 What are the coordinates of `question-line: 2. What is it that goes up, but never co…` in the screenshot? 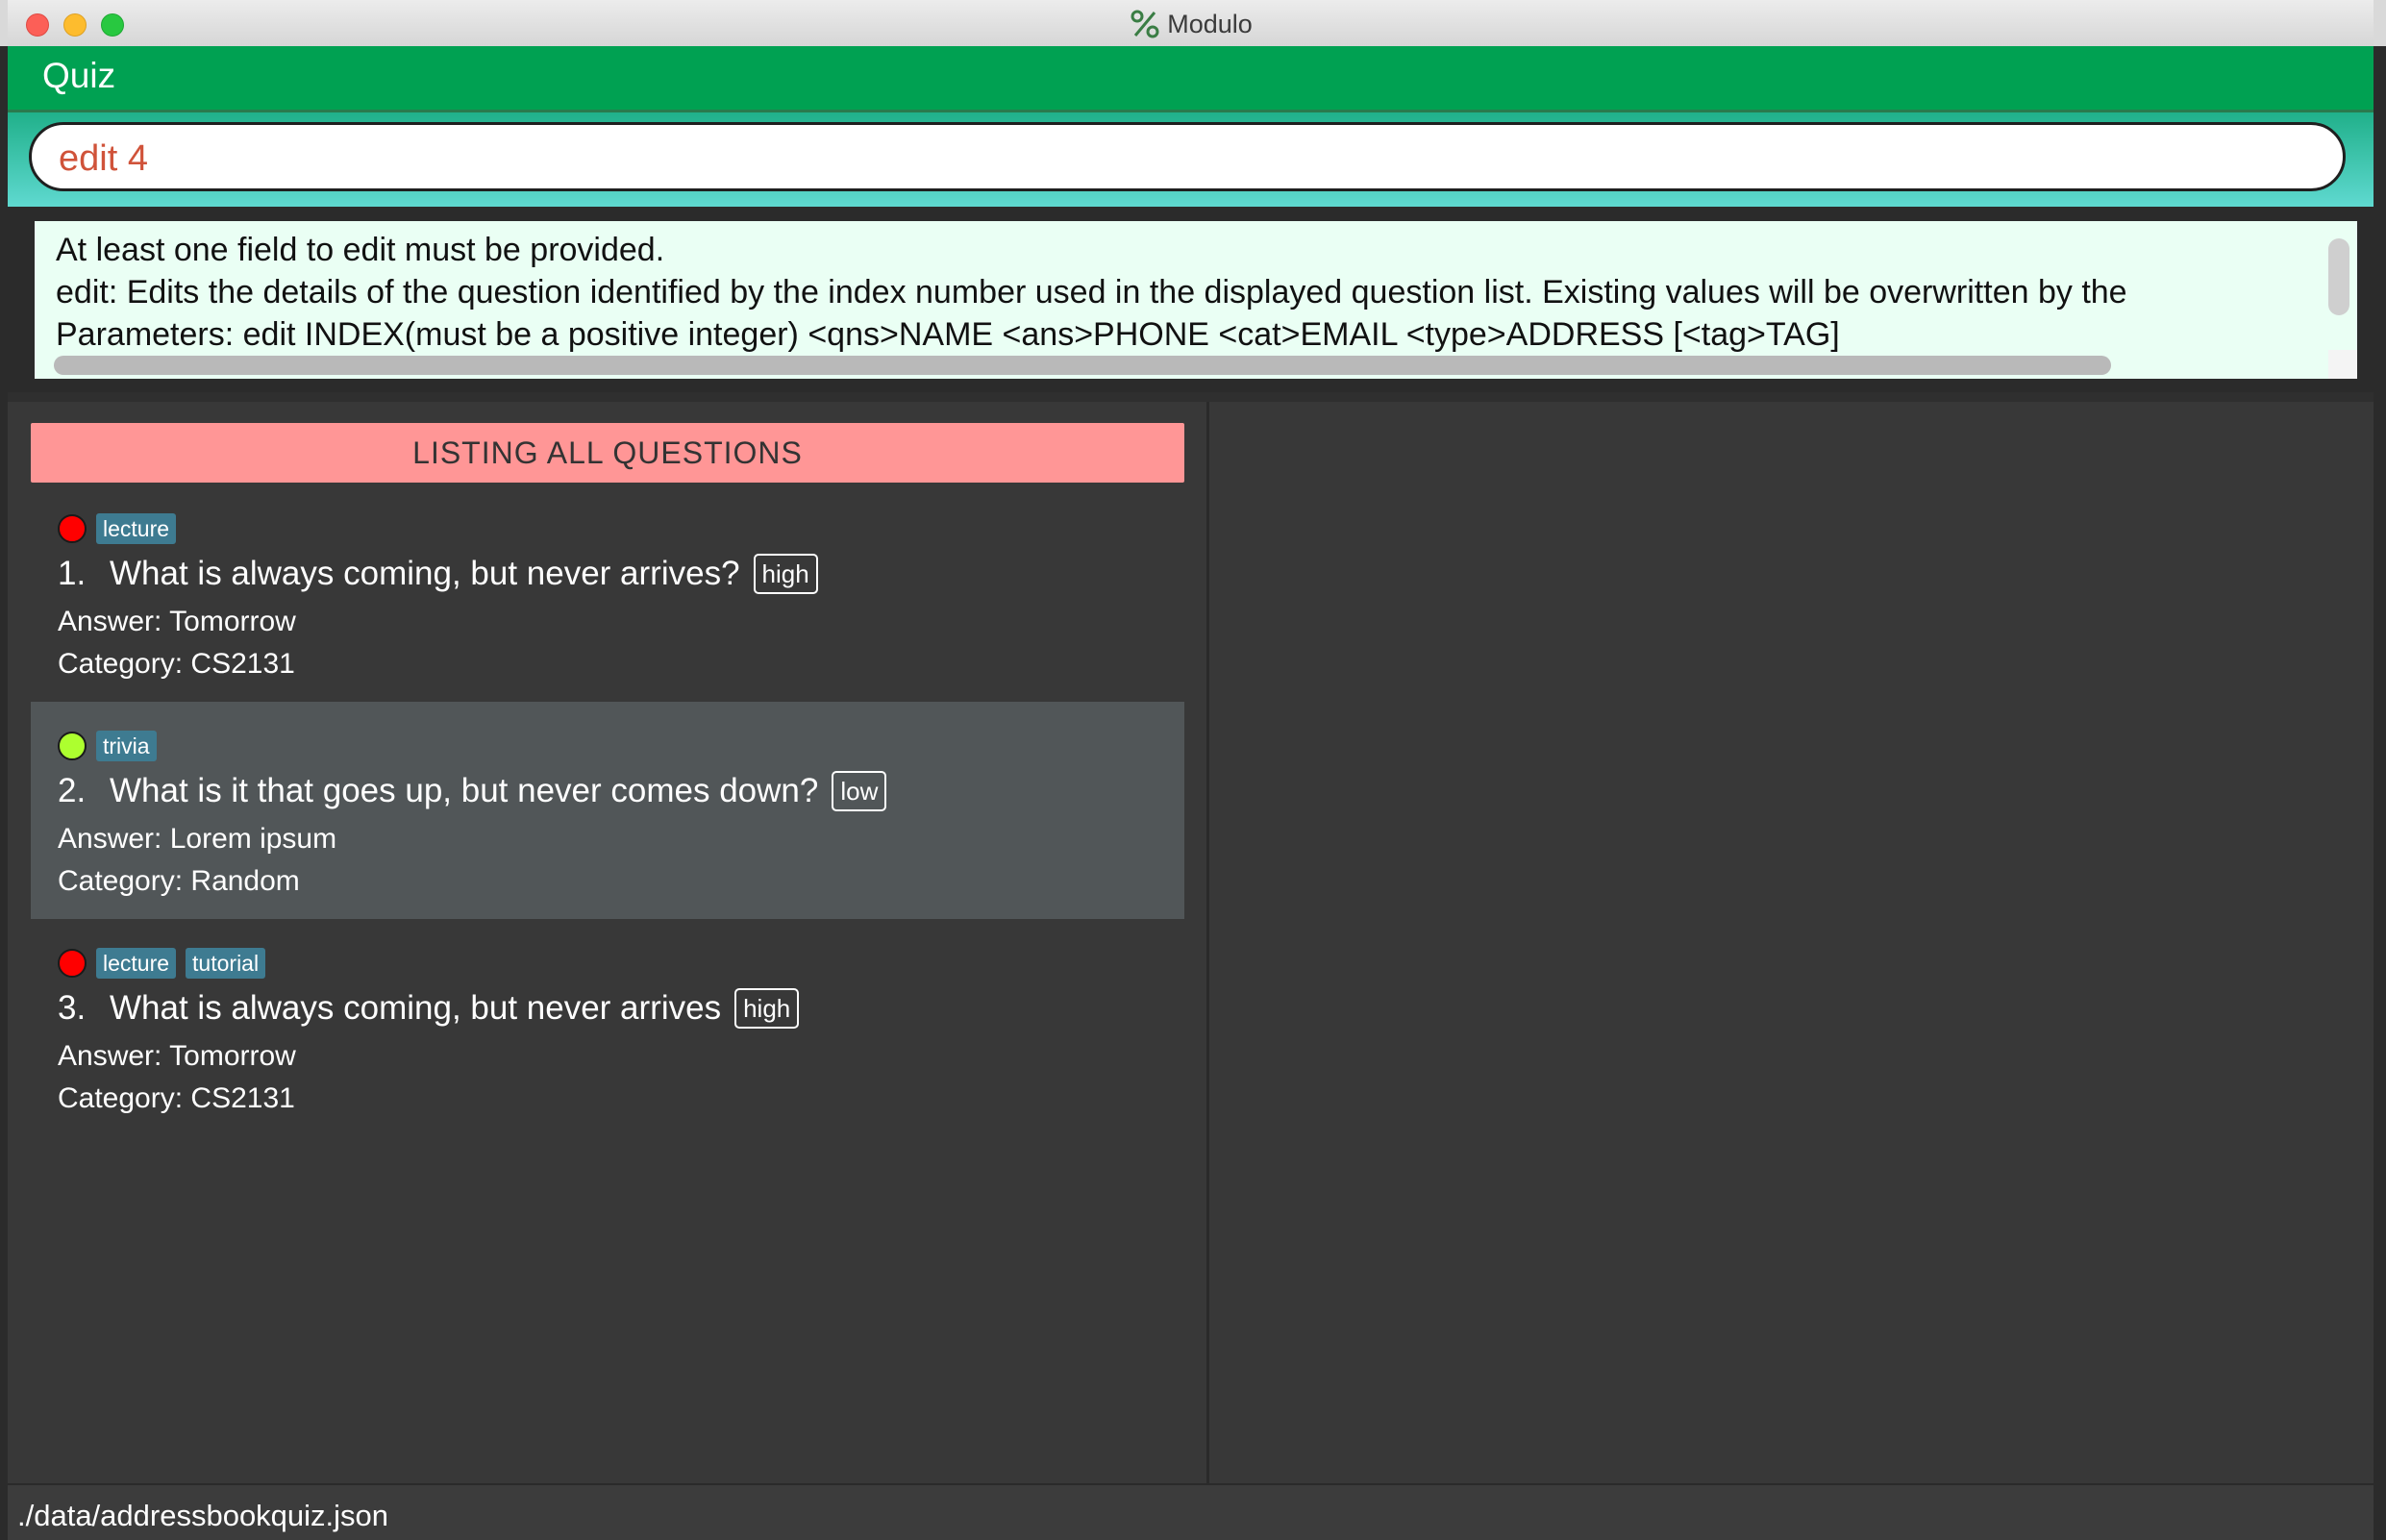 It's located at (473, 791).